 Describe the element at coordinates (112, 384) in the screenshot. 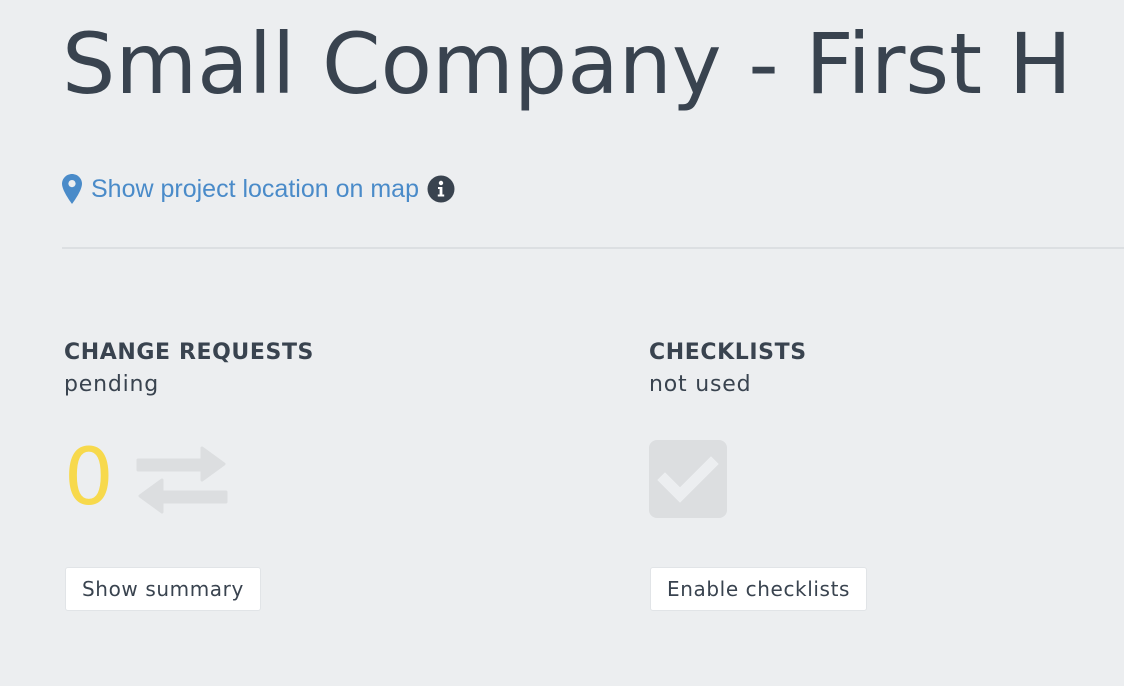

I see `change-requests-status: pending` at that location.